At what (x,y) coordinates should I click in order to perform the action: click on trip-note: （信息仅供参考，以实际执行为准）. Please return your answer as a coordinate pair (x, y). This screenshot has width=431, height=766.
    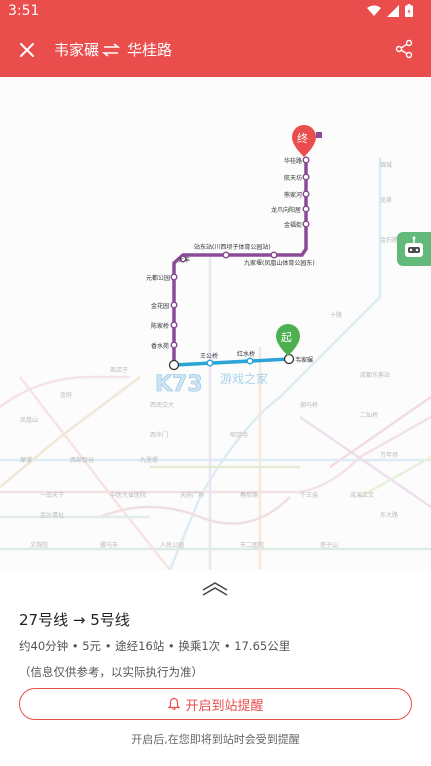
    Looking at the image, I should click on (111, 672).